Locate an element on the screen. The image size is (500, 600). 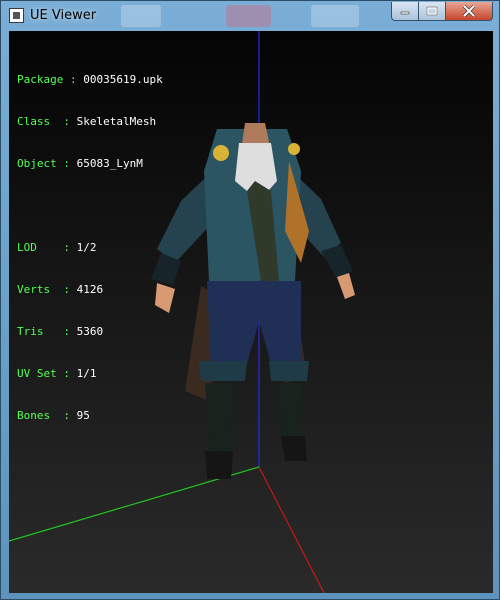
info-row-bones: Bones : 95 is located at coordinates (90, 416).